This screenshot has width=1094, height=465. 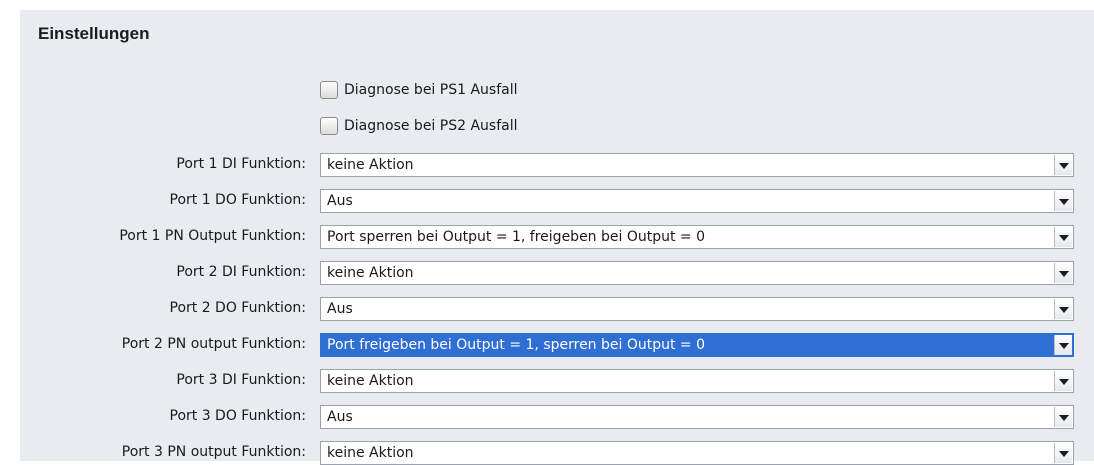 What do you see at coordinates (238, 416) in the screenshot?
I see `field-label: Port 3 DO Funktion:` at bounding box center [238, 416].